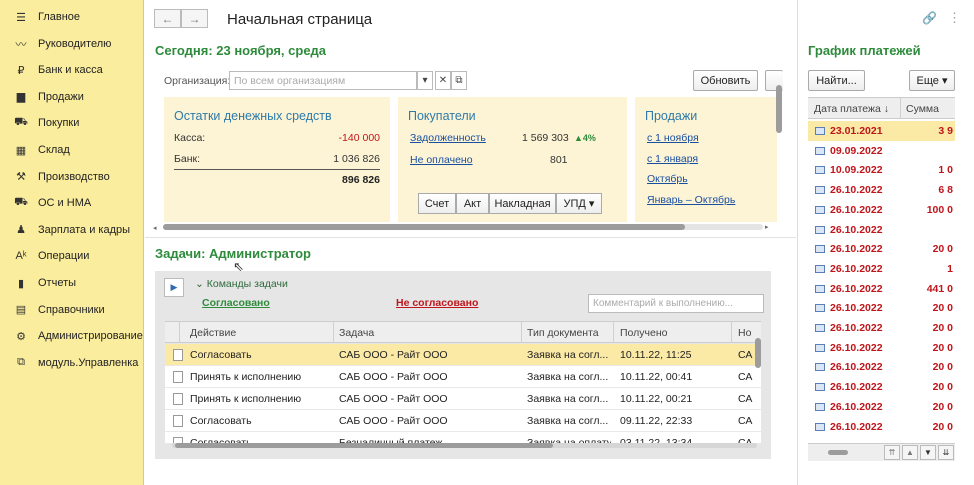 This screenshot has height=485, width=974. I want to click on payment-row: 26.10.2022 100 0, so click(881, 209).